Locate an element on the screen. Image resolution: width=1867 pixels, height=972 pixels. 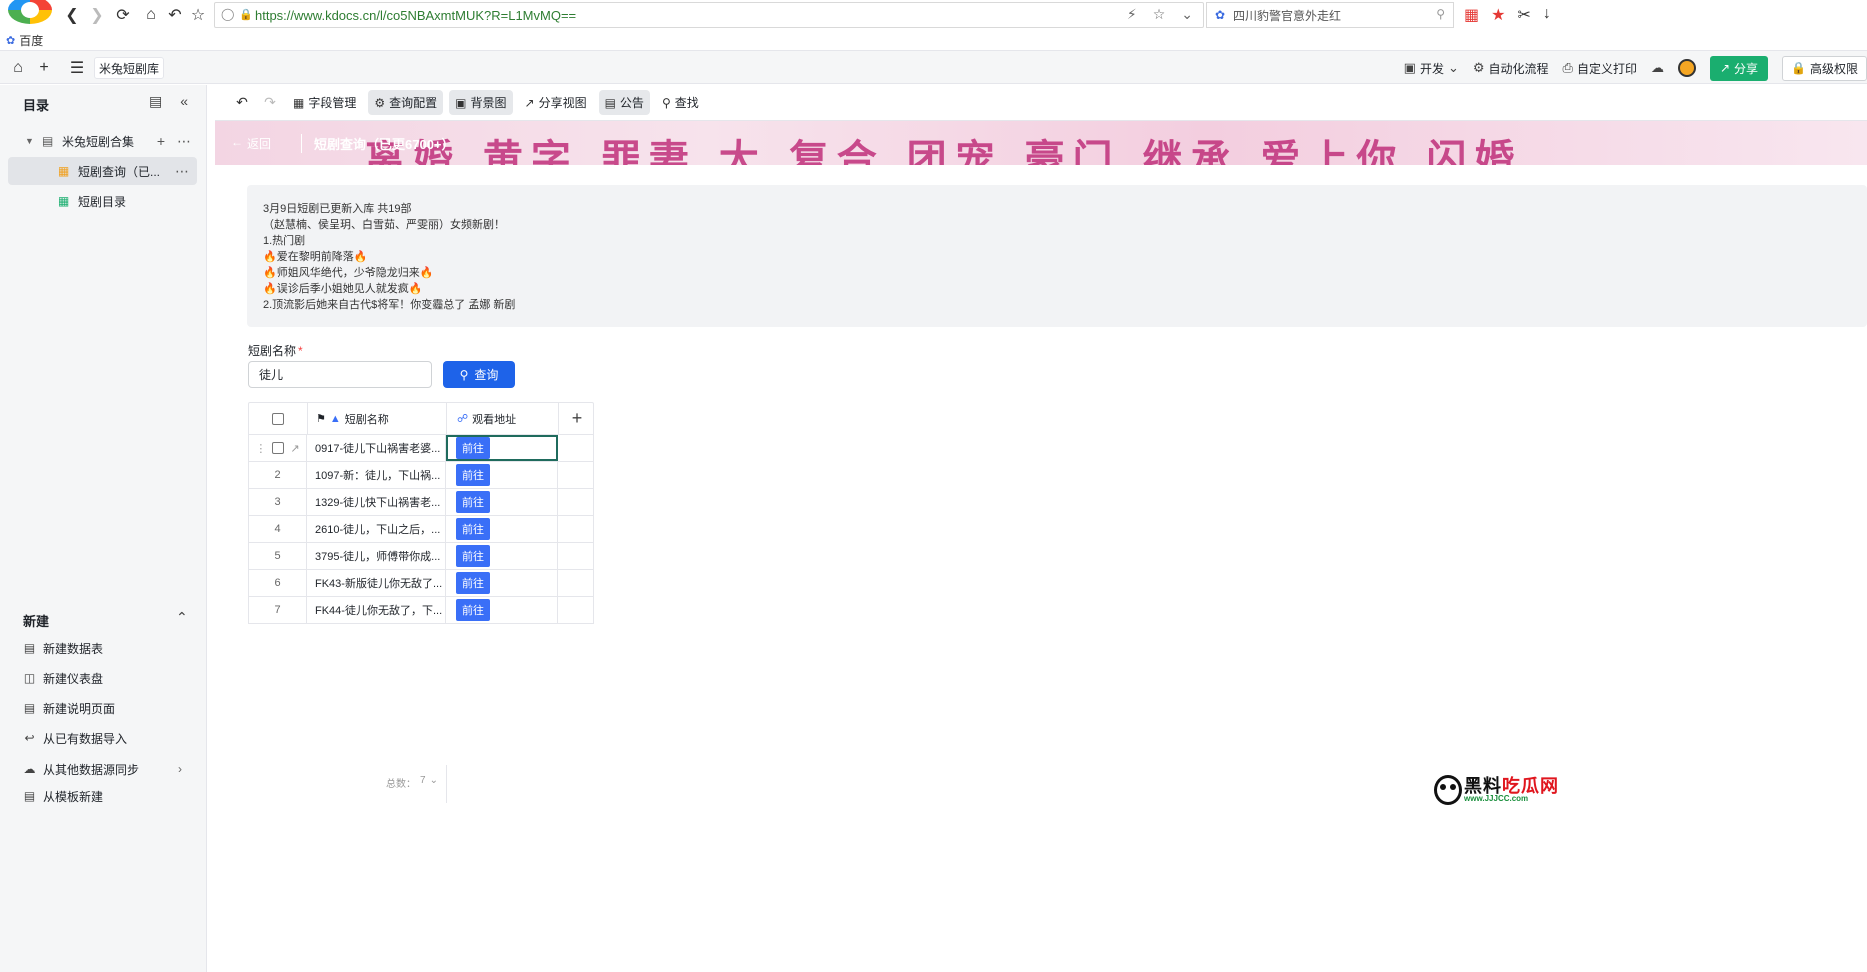
bookmark-baidu: 百度 is located at coordinates (31, 40).